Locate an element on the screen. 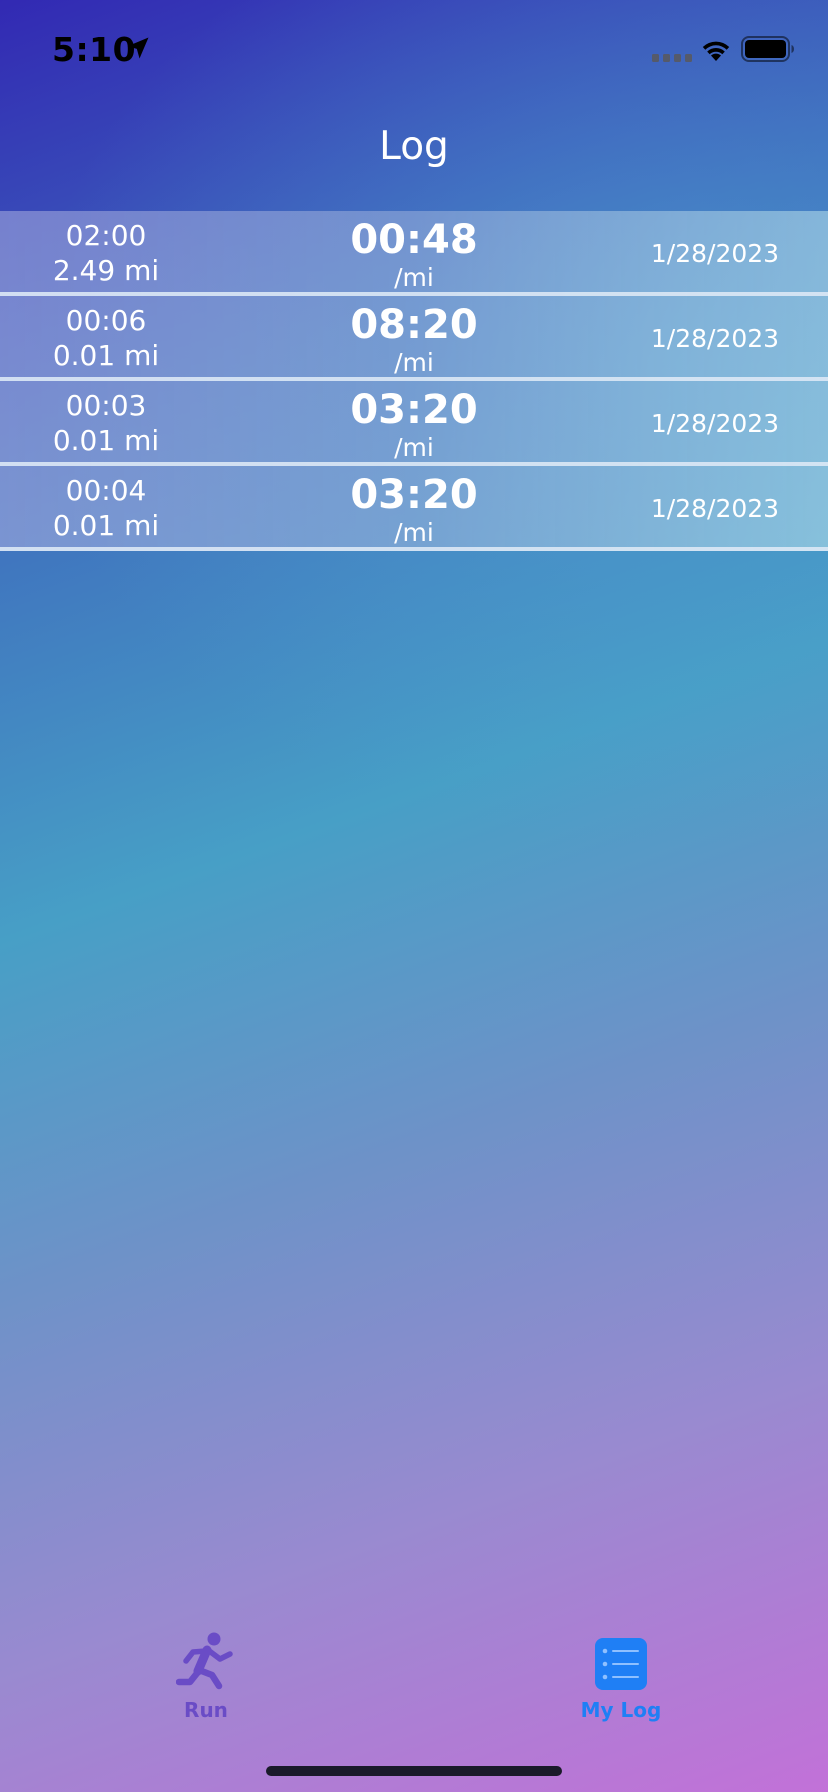 The width and height of the screenshot is (828, 1792). list-icon is located at coordinates (621, 1664).